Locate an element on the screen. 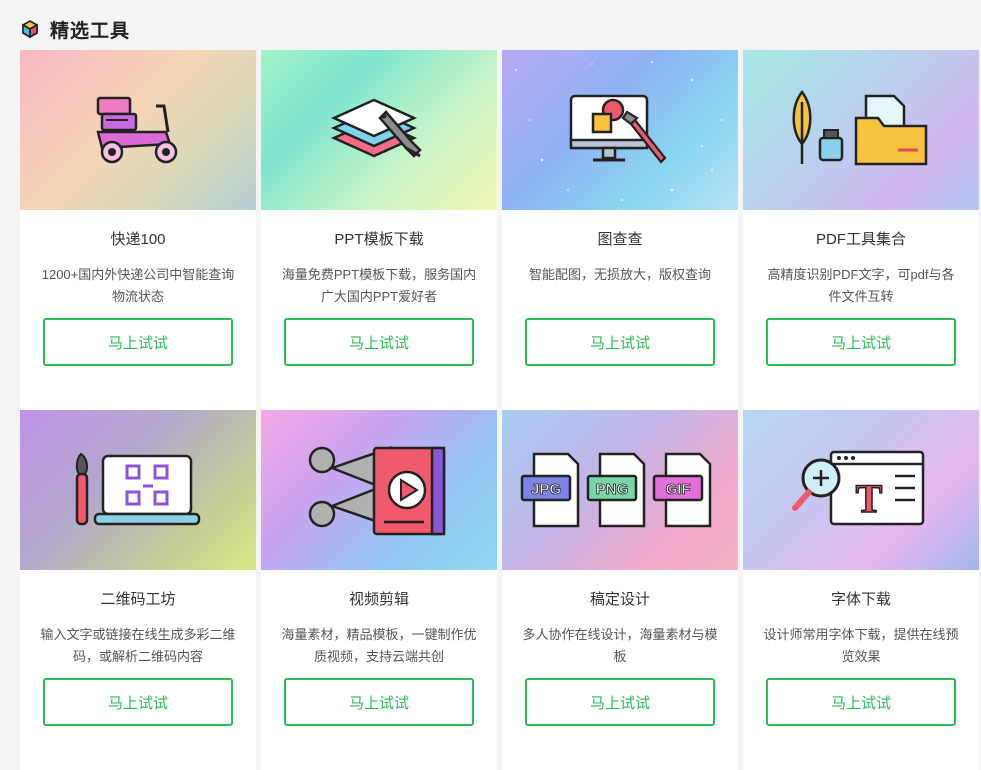  card-title: 字体下载 is located at coordinates (860, 599).